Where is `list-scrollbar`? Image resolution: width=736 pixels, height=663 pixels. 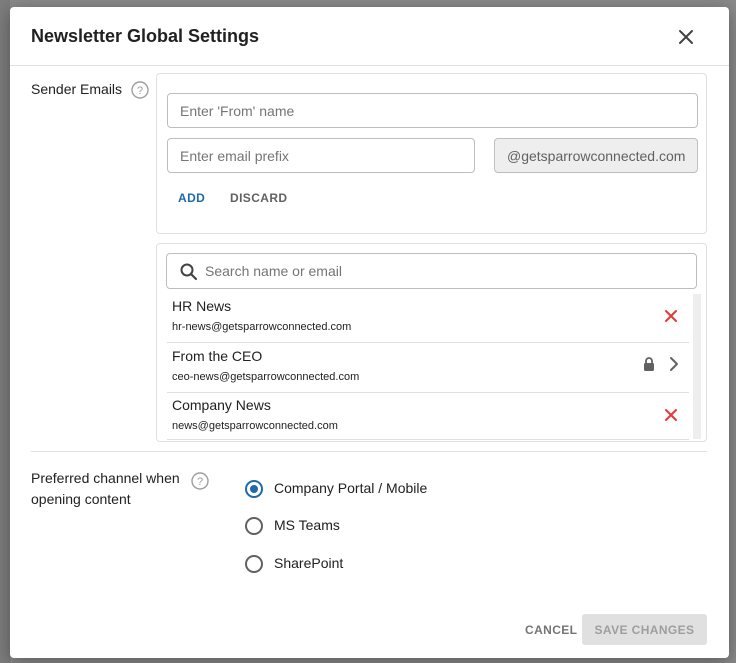 list-scrollbar is located at coordinates (697, 366).